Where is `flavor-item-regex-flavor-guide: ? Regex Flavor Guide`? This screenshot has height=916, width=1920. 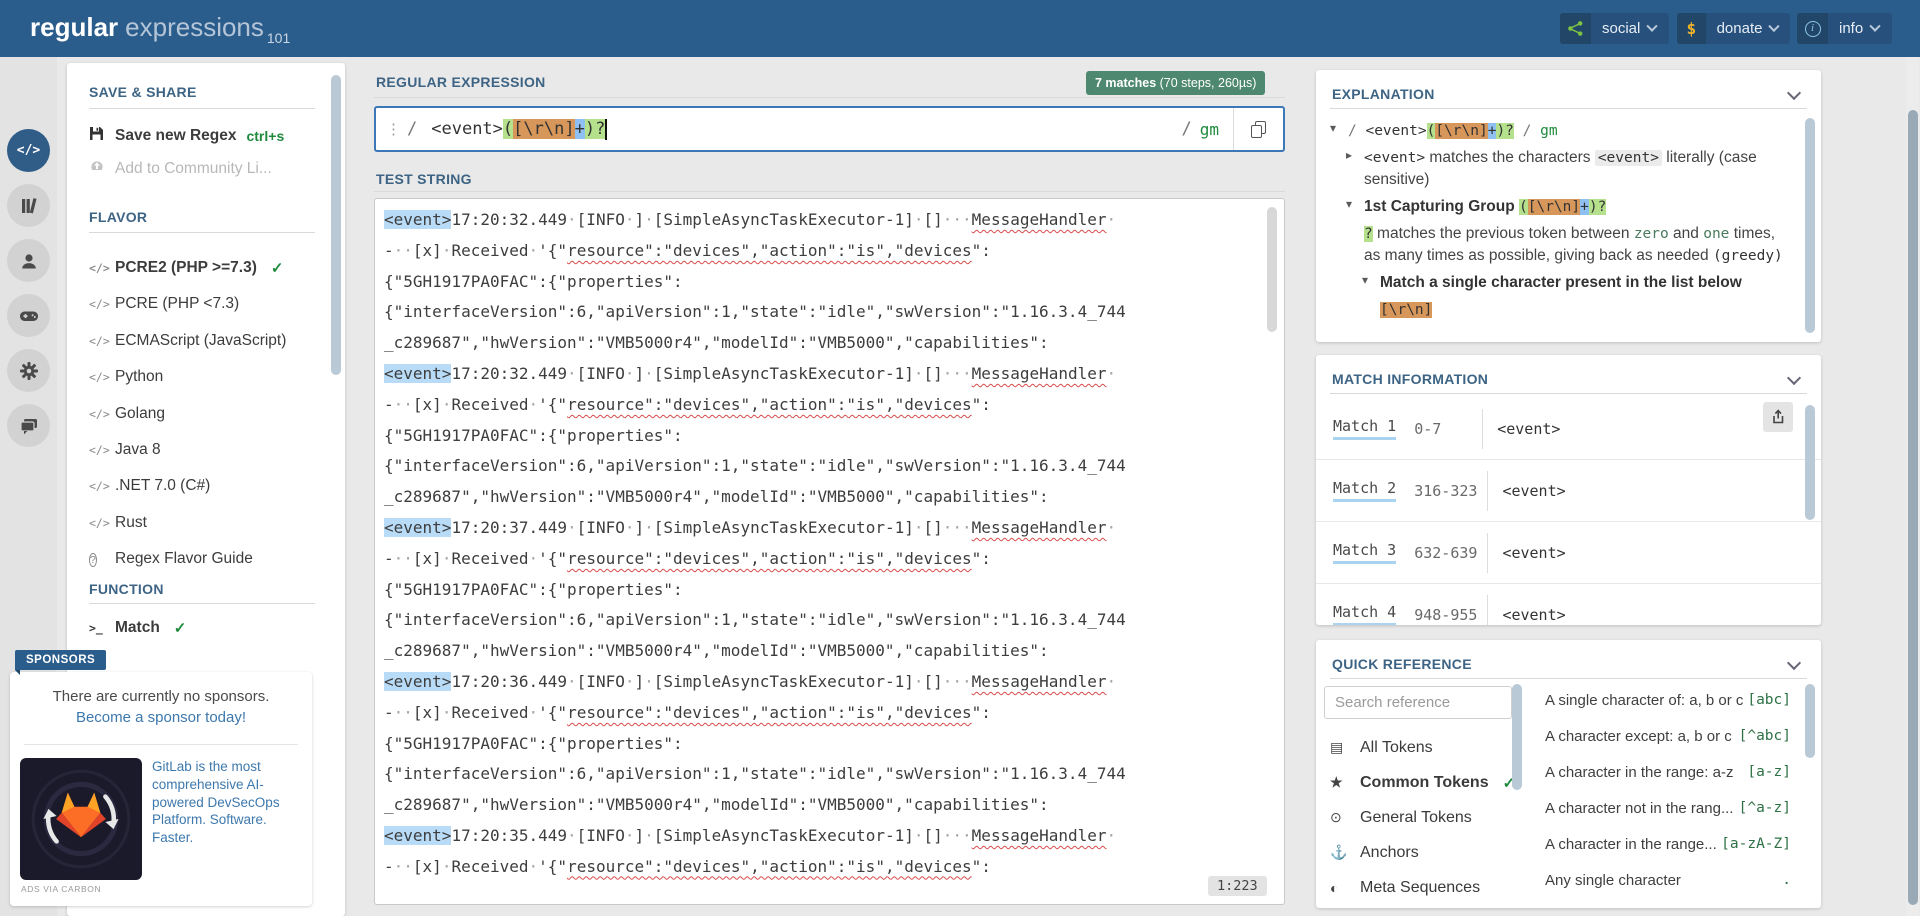
flavor-item-regex-flavor-guide: ? Regex Flavor Guide is located at coordinates (171, 559).